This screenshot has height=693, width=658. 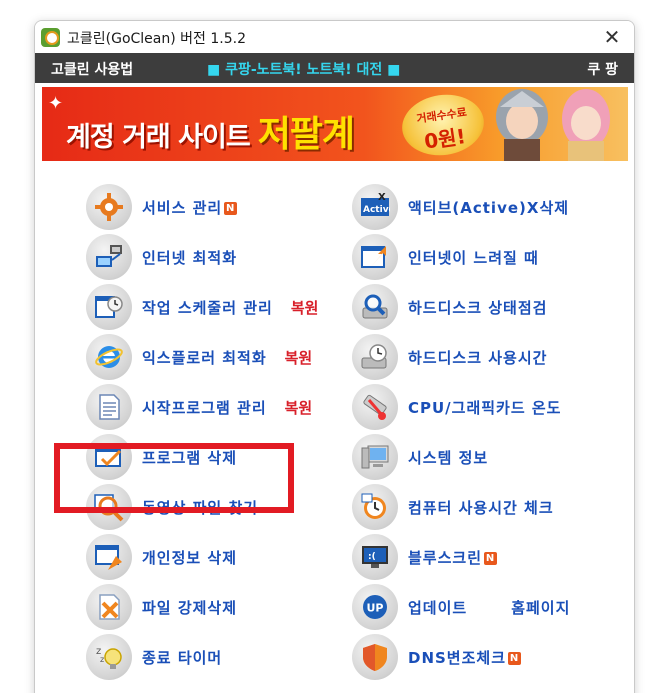 What do you see at coordinates (200, 507) in the screenshot?
I see `label-video-search: 동영상 파일 찾기` at bounding box center [200, 507].